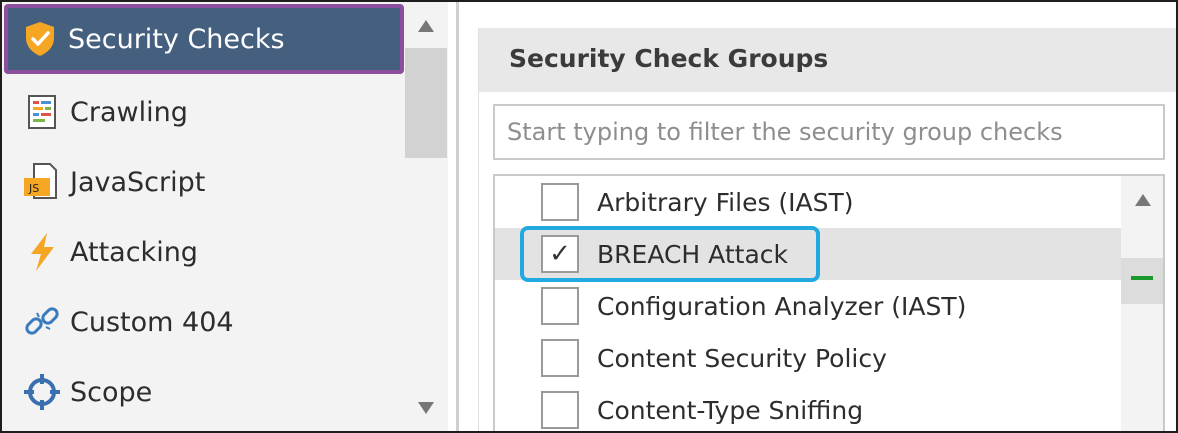 The height and width of the screenshot is (433, 1178). What do you see at coordinates (782, 306) in the screenshot?
I see `list-item-label: Configuration Analyzer (IAST)` at bounding box center [782, 306].